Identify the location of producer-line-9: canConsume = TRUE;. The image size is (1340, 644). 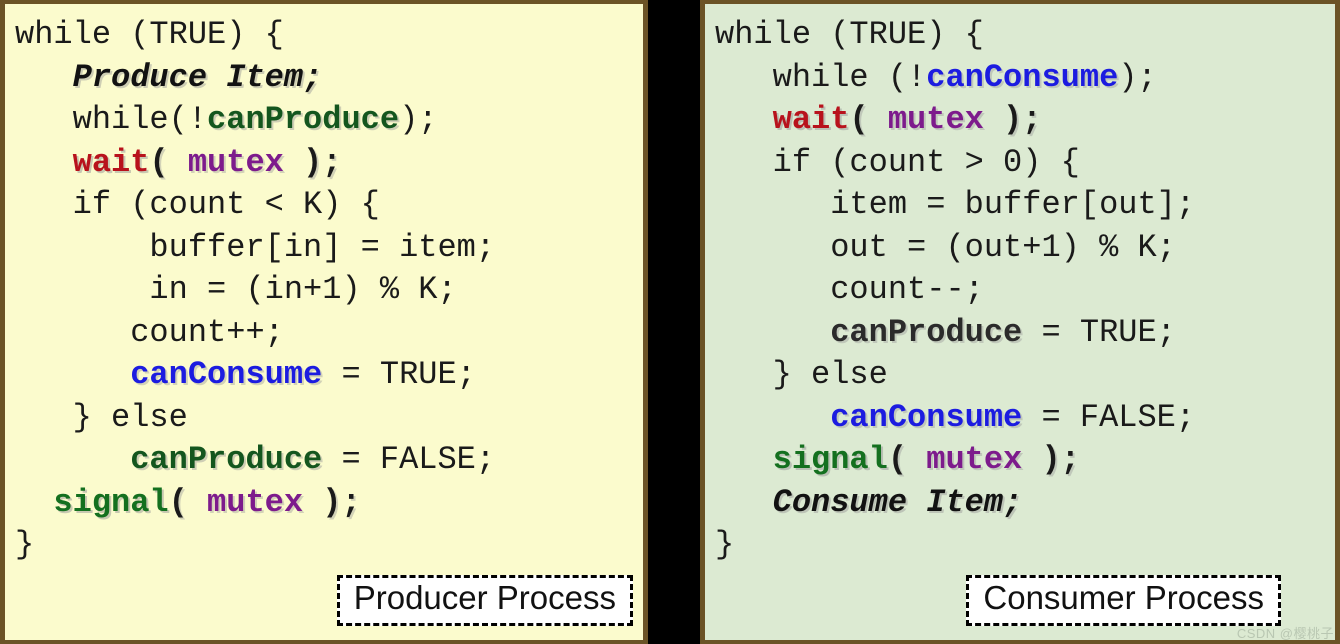
(324, 375).